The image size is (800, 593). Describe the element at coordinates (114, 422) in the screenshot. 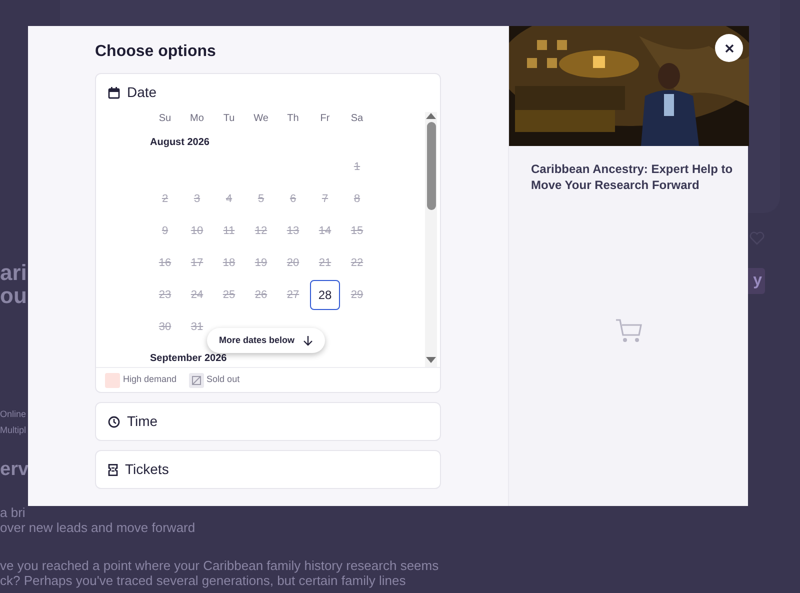

I see `clock-icon` at that location.